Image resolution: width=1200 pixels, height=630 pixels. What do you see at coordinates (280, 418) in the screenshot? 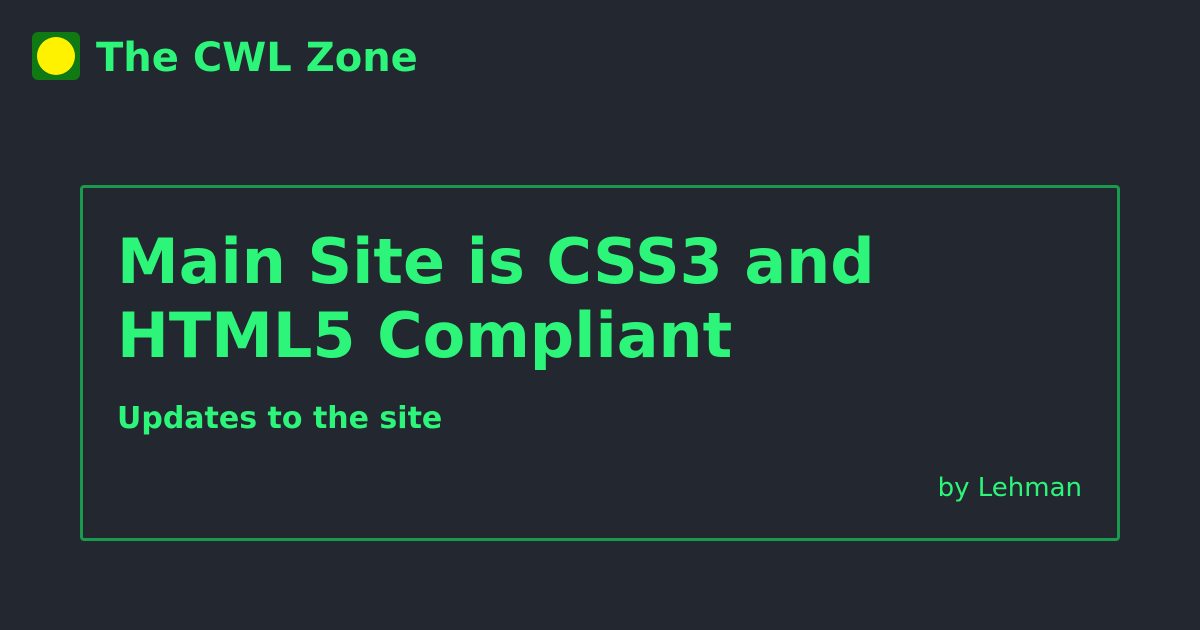
I see `post-subtitle: Updates to the site` at bounding box center [280, 418].